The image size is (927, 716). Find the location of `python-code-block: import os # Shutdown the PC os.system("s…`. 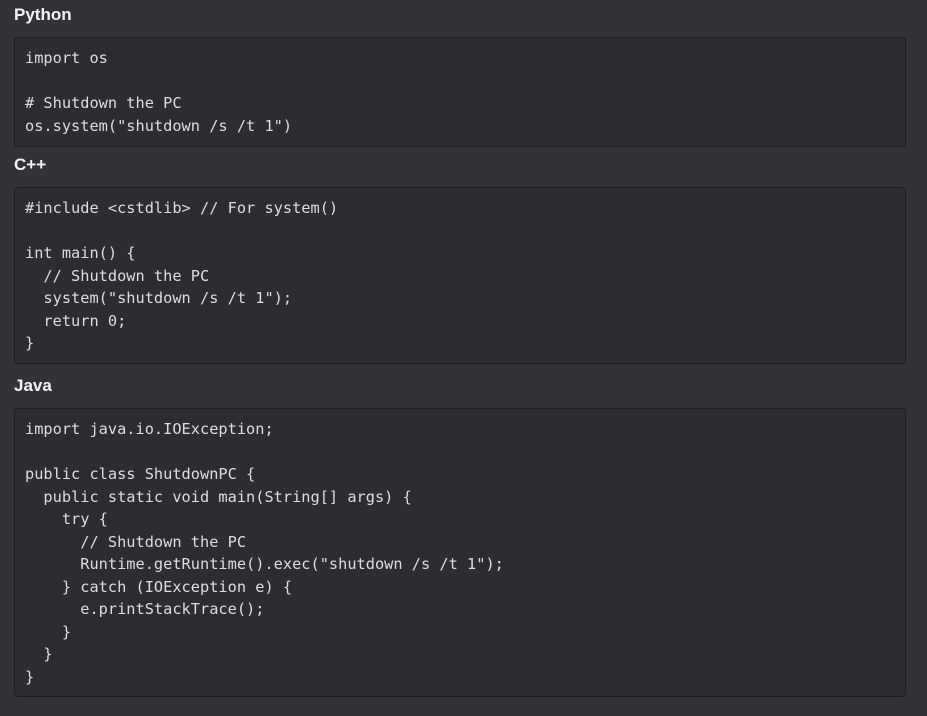

python-code-block: import os # Shutdown the PC os.system("s… is located at coordinates (460, 92).